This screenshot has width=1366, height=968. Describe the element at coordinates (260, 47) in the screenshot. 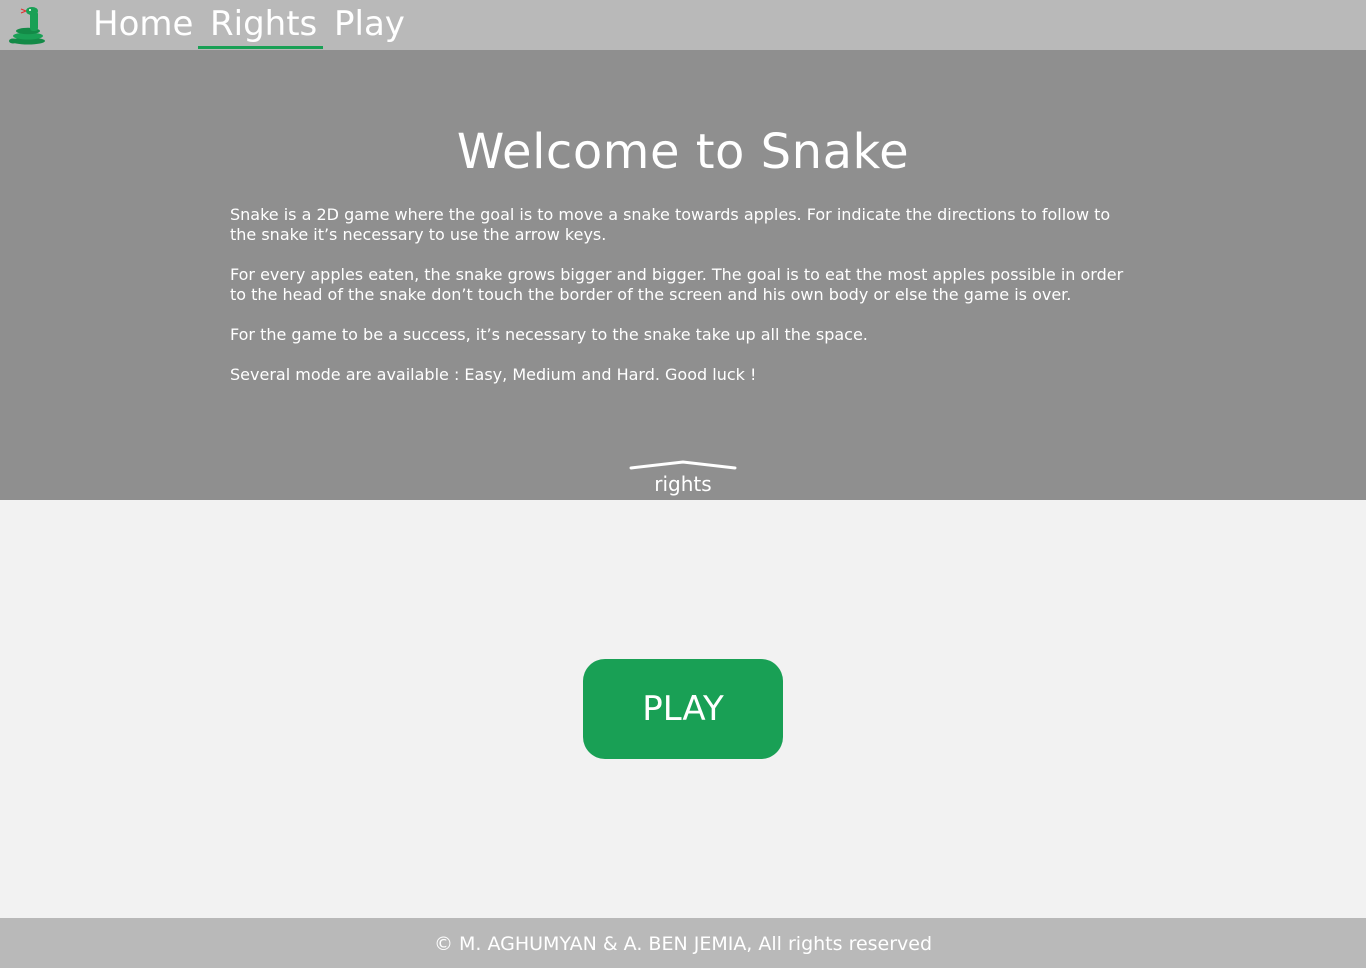

I see `active-nav-indicator` at that location.